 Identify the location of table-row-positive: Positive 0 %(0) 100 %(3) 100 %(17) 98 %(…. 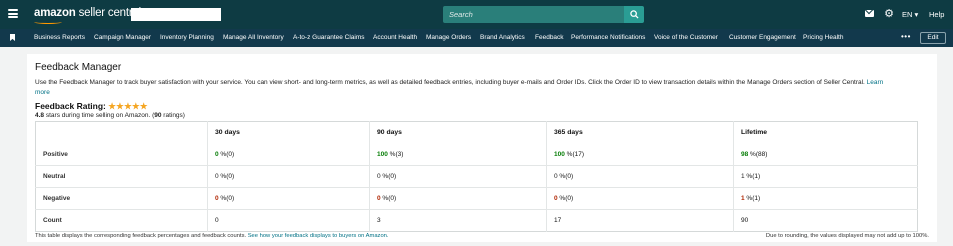
(477, 154).